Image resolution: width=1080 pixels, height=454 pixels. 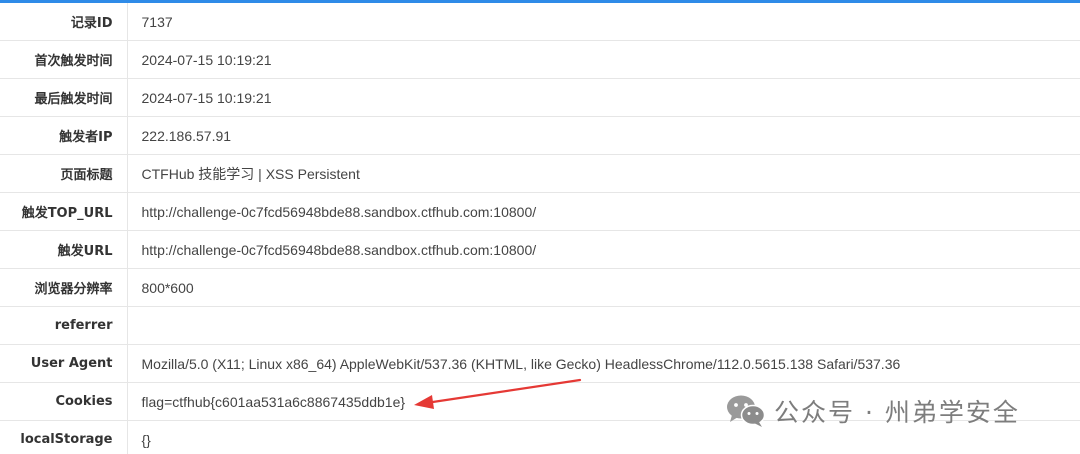 What do you see at coordinates (64, 437) in the screenshot?
I see `label-local-storage: localStorage` at bounding box center [64, 437].